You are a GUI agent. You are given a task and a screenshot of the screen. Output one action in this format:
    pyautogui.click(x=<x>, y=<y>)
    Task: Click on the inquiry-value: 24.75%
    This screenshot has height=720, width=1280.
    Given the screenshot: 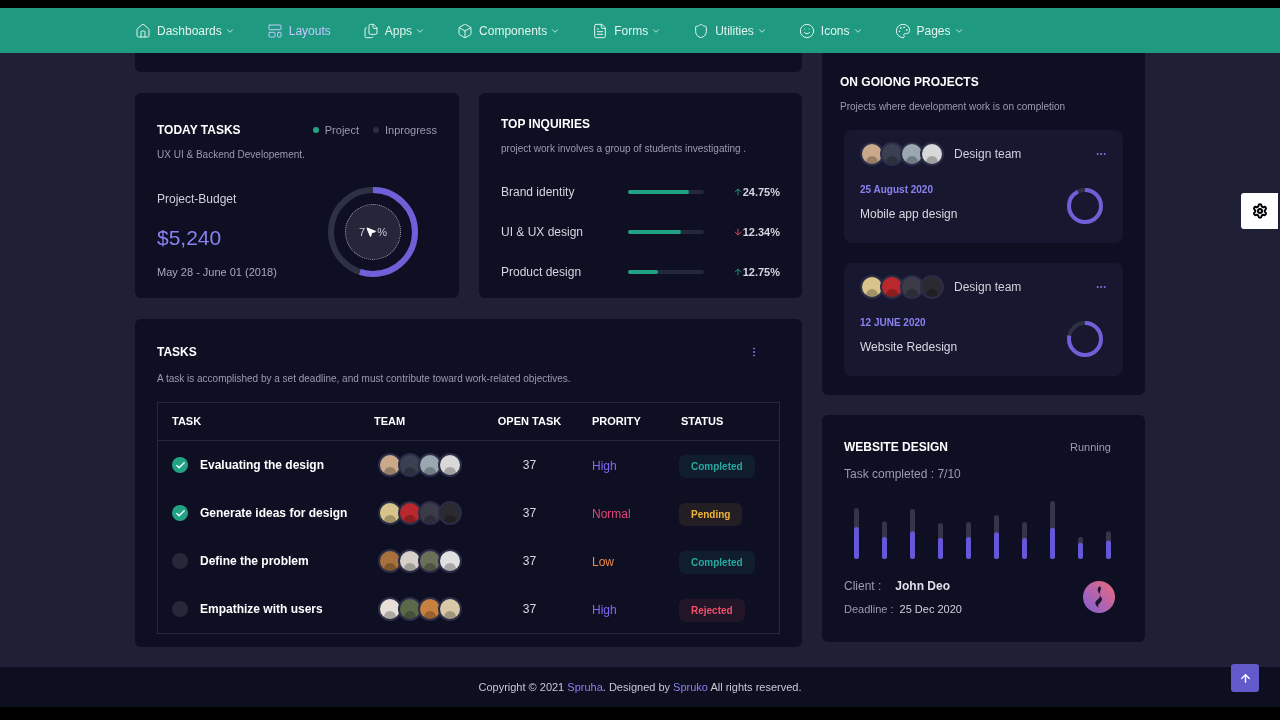 What is the action you would take?
    pyautogui.click(x=761, y=192)
    